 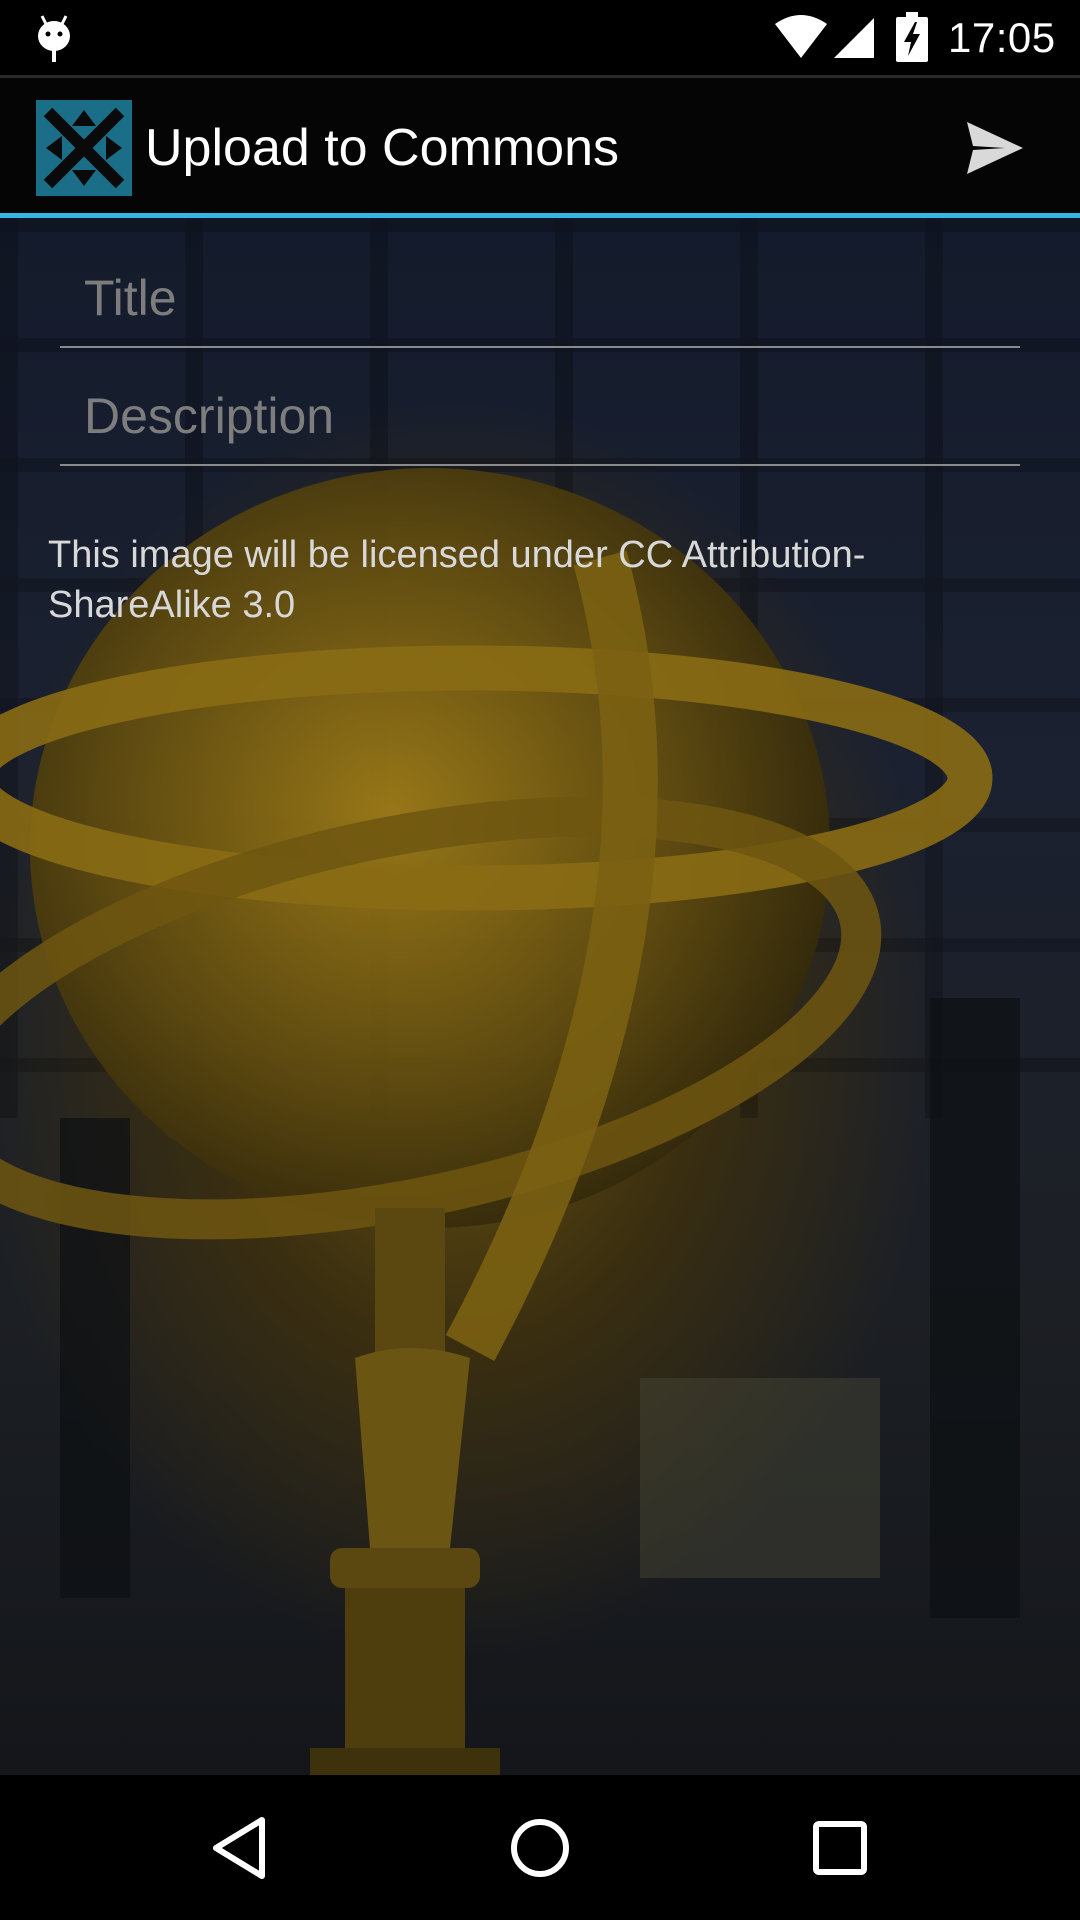 I want to click on android-debug-icon, so click(x=54, y=37).